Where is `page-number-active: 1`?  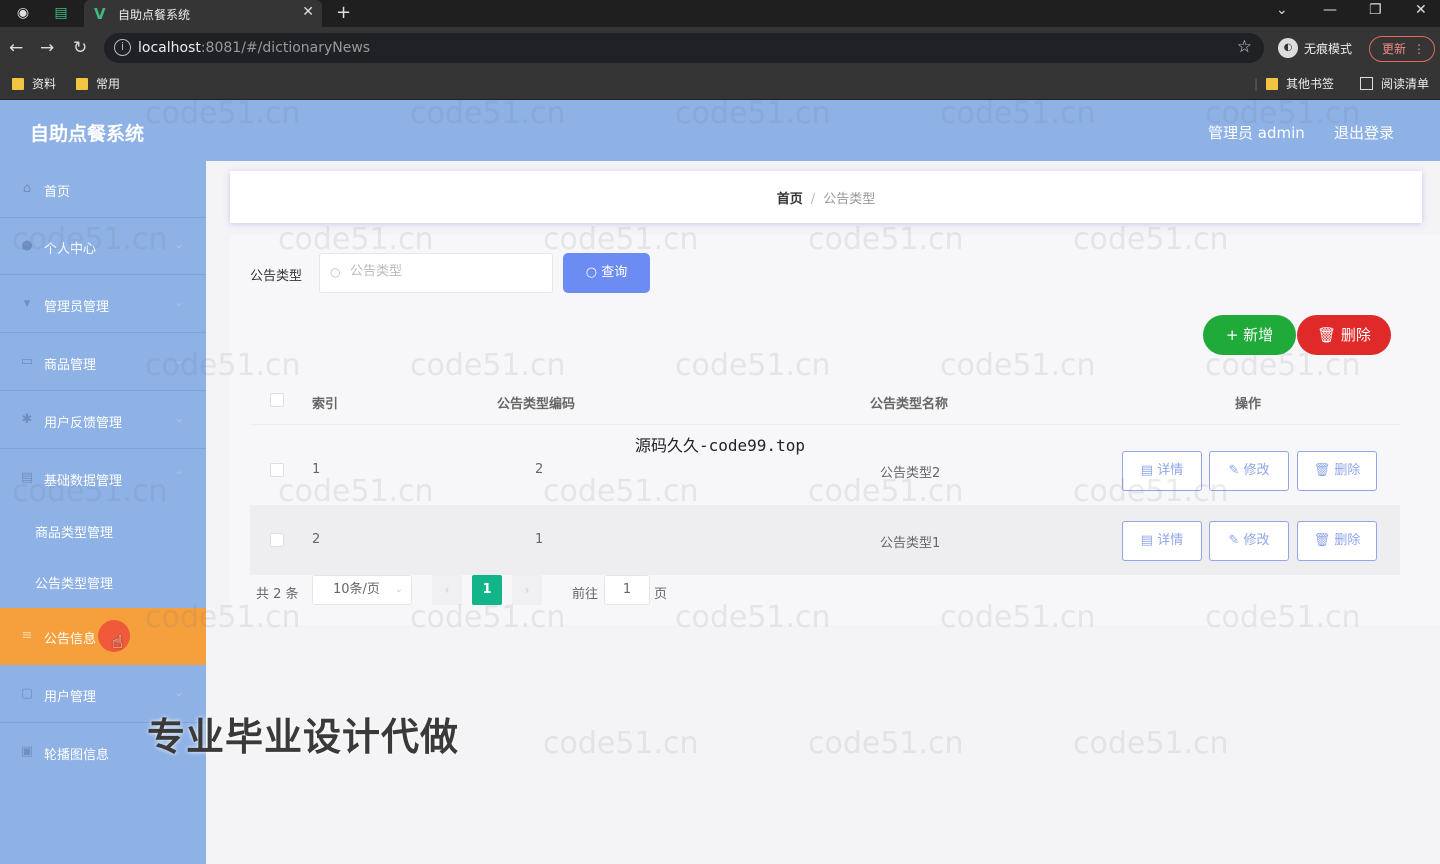 page-number-active: 1 is located at coordinates (487, 590).